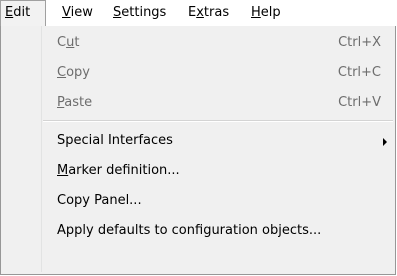 The image size is (397, 276). What do you see at coordinates (218, 121) in the screenshot?
I see `menu-separator` at bounding box center [218, 121].